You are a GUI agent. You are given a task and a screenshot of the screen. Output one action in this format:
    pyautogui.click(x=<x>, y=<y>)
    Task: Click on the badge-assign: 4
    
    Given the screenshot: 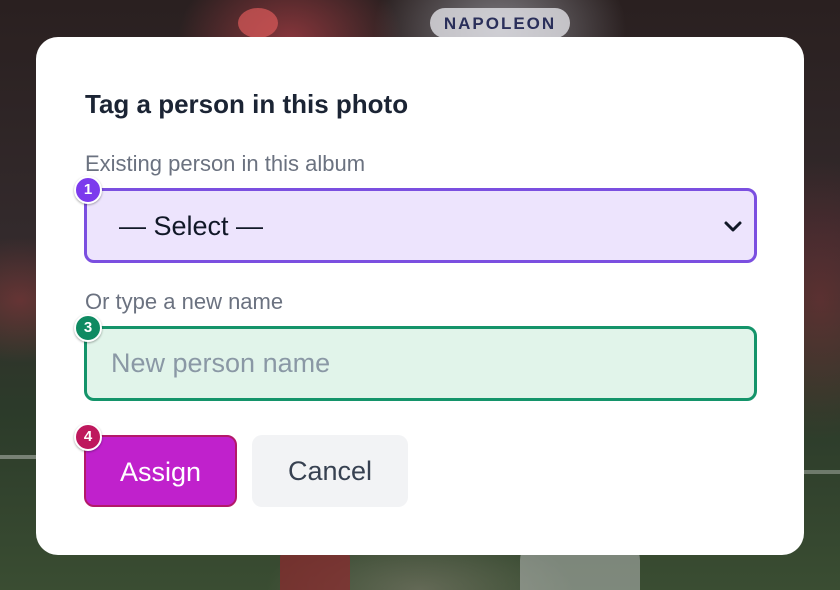 What is the action you would take?
    pyautogui.click(x=88, y=437)
    